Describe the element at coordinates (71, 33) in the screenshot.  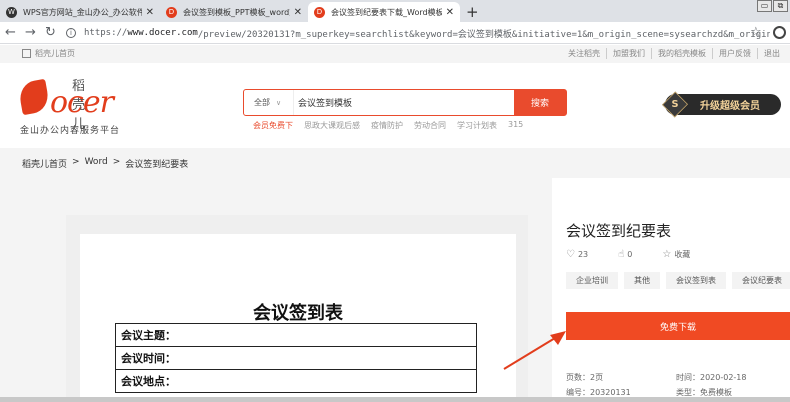
I see `info-icon: i` at that location.